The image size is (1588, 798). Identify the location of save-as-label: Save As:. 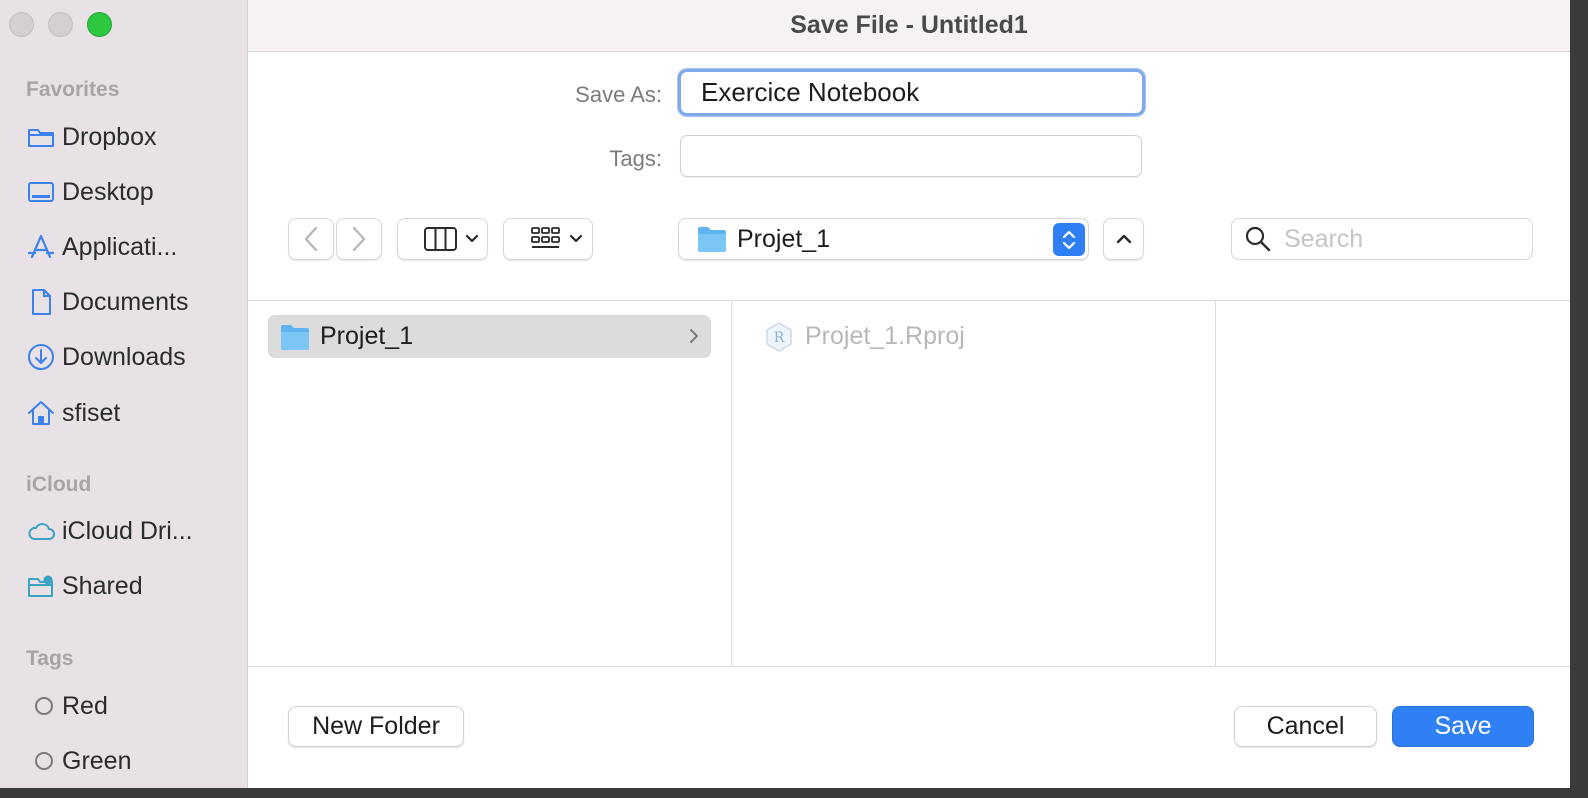
(618, 94).